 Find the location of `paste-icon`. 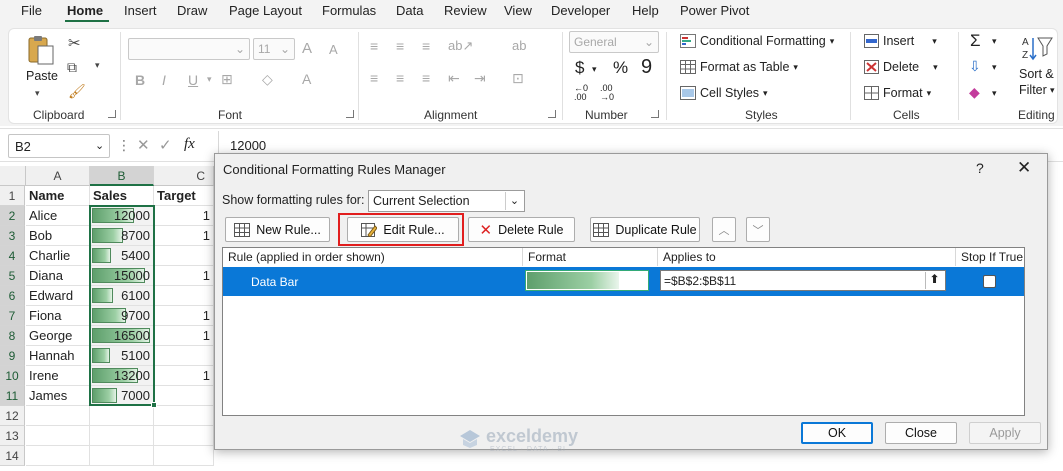

paste-icon is located at coordinates (41, 50).